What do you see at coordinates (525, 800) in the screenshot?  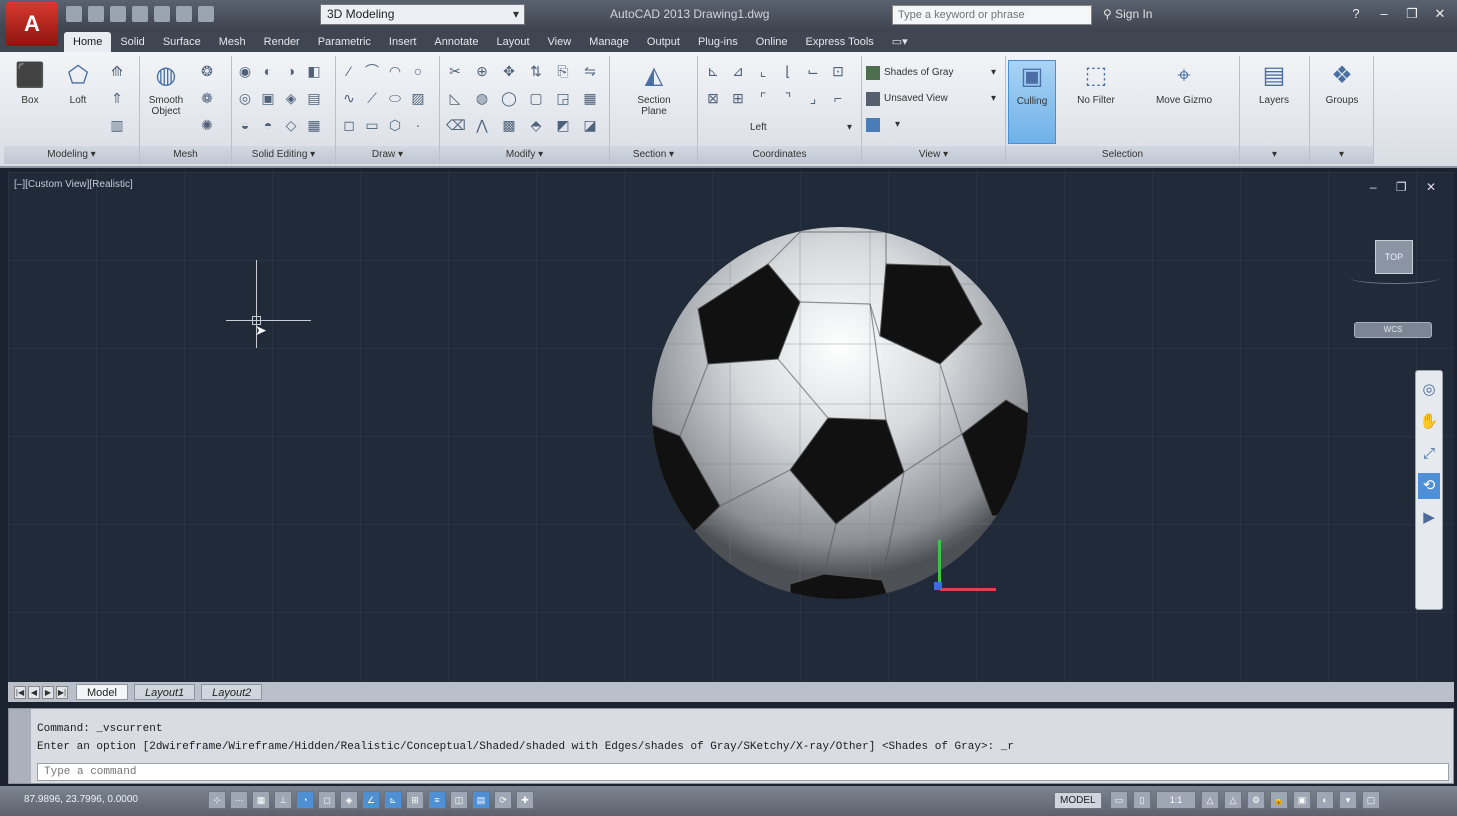 I see `annotation-monitor-icon: ✚` at bounding box center [525, 800].